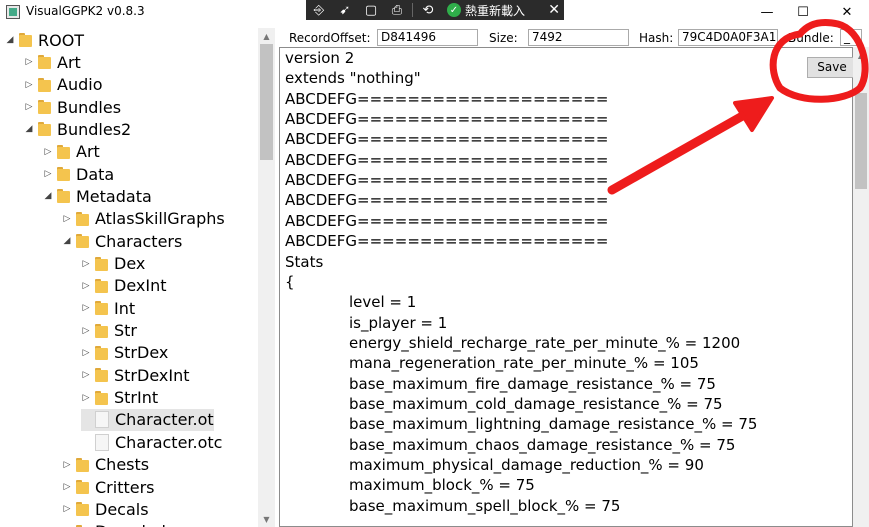 The height and width of the screenshot is (527, 869). I want to click on tree-folder-item: ▷ Int, so click(108, 308).